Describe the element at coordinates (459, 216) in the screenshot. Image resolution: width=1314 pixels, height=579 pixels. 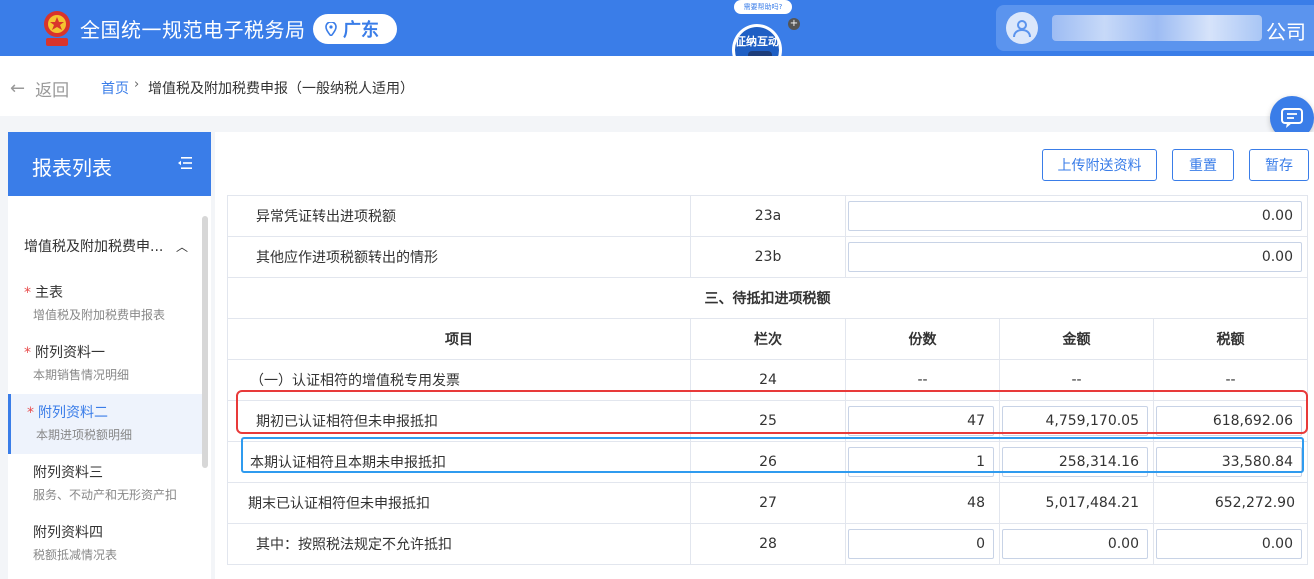
I see `row-item: 异常凭证转出进项税额` at that location.